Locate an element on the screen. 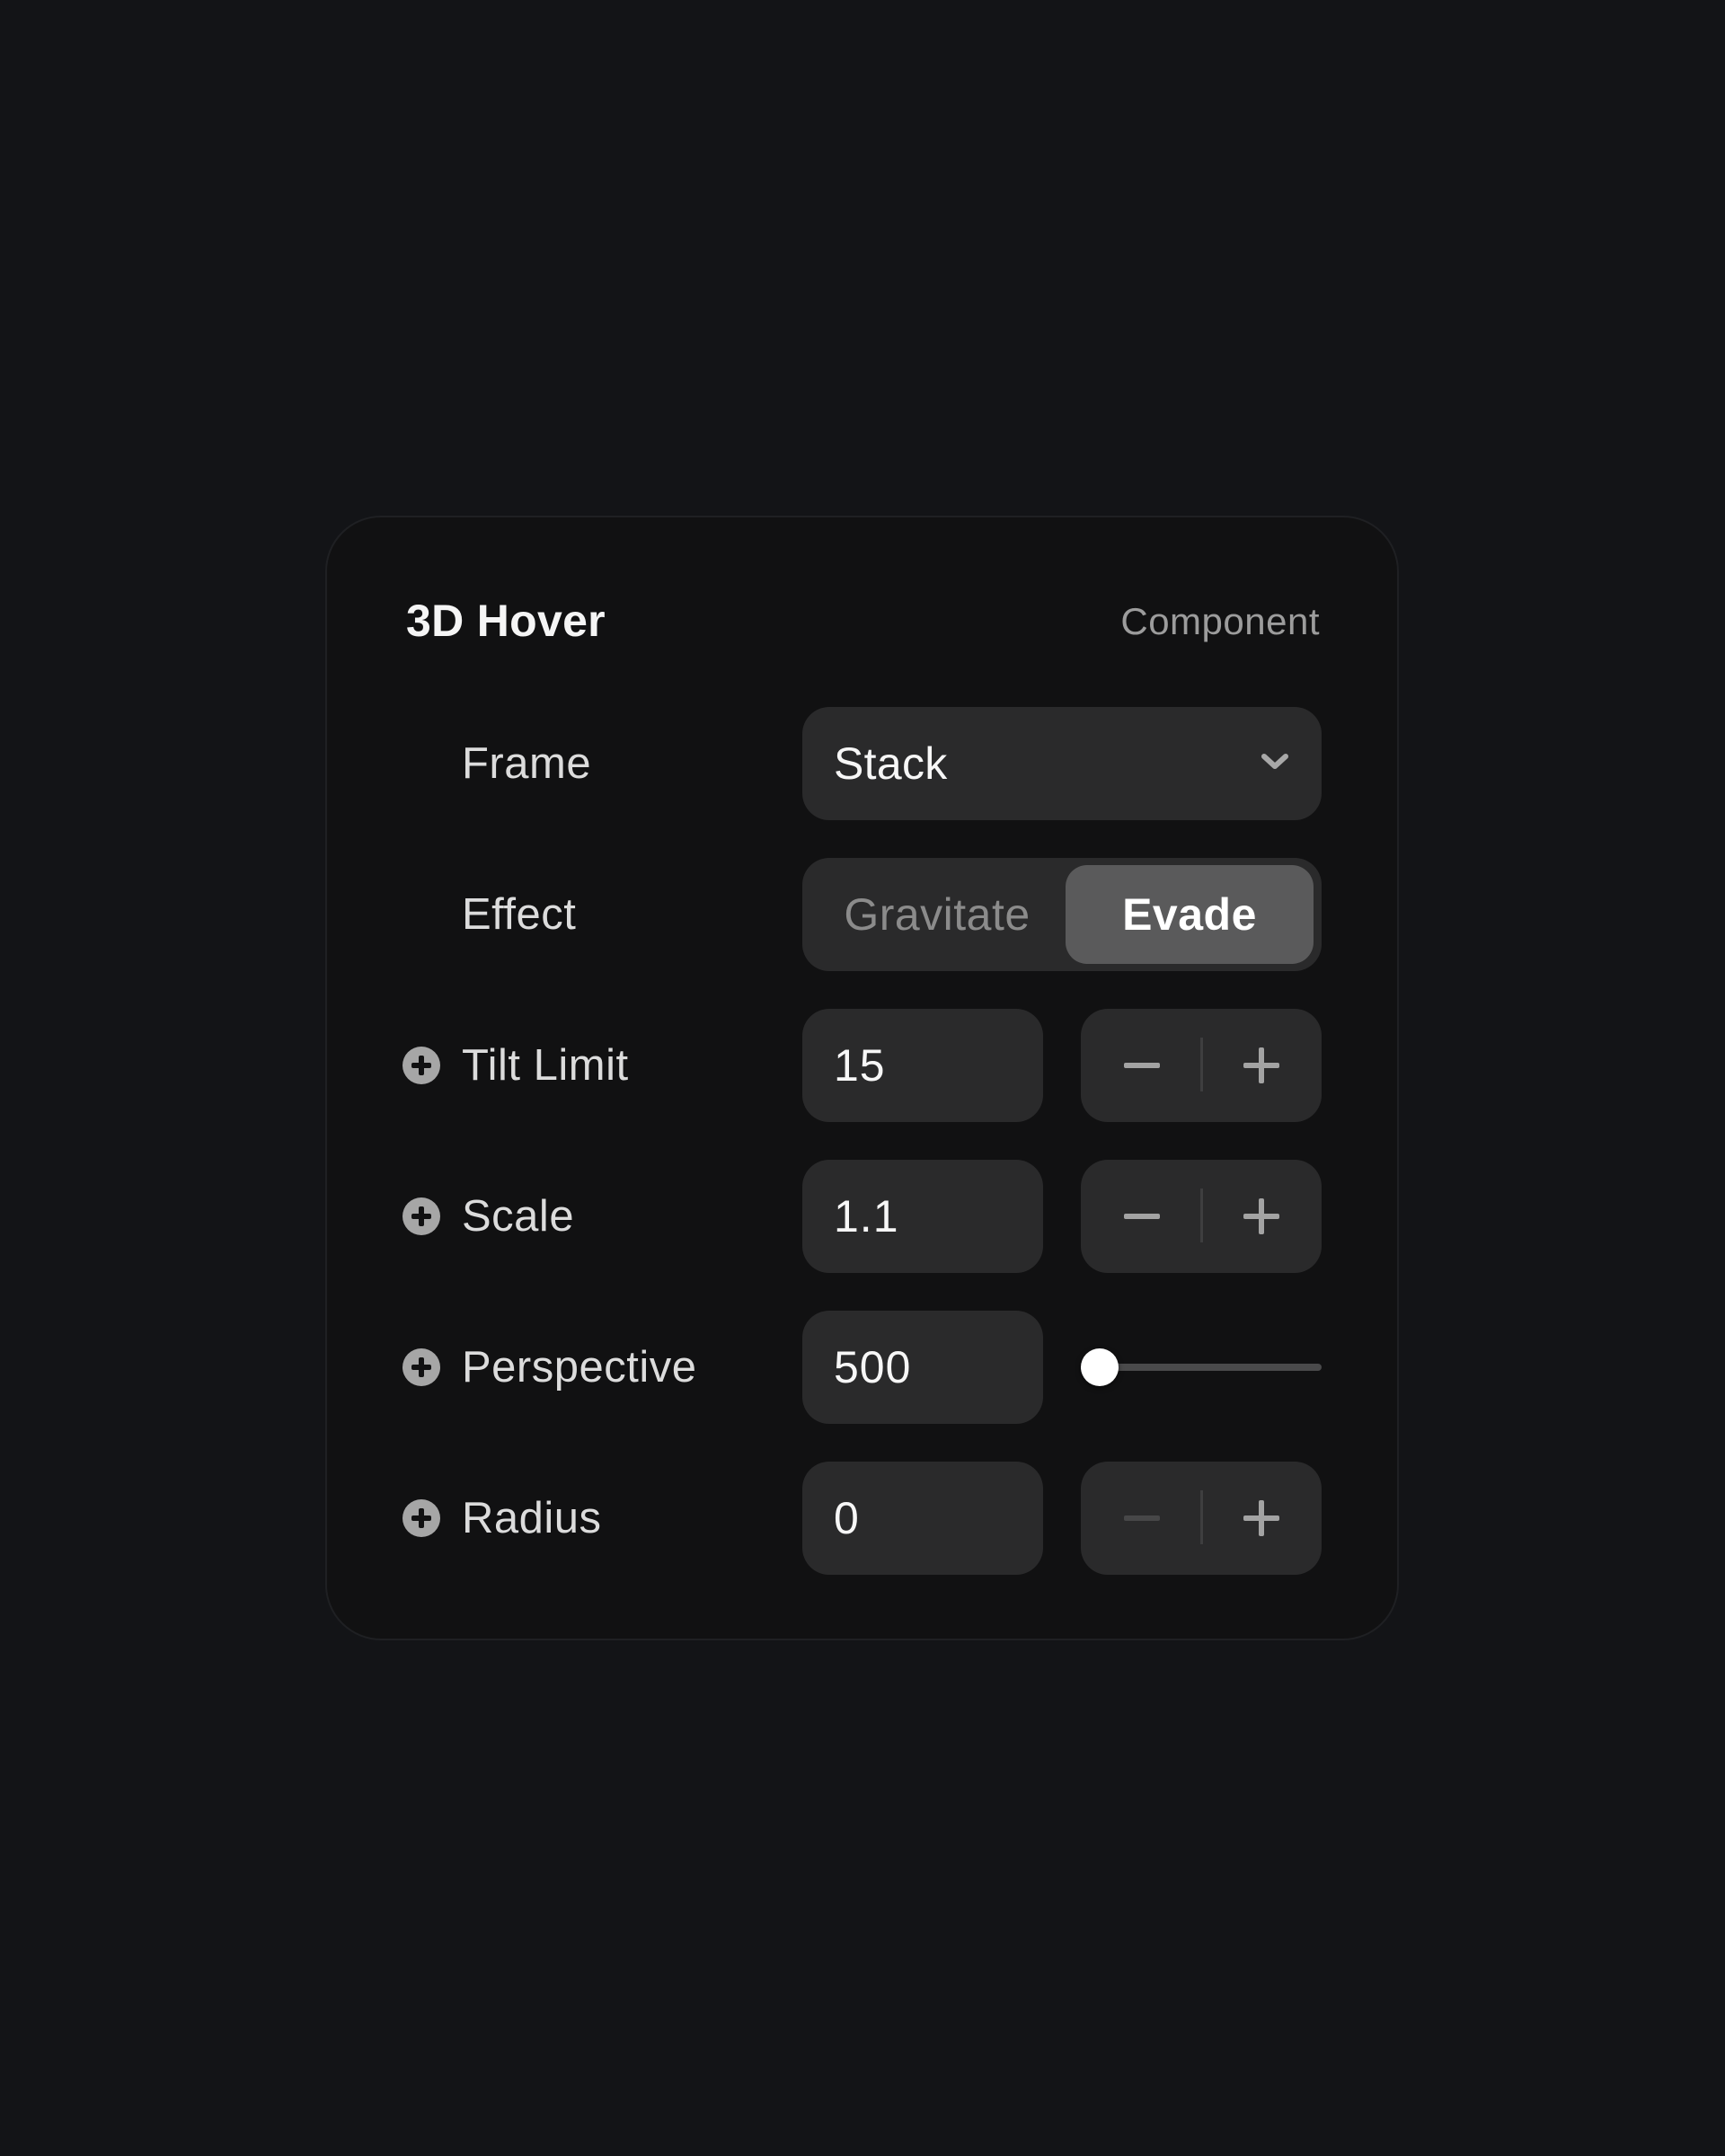 The width and height of the screenshot is (1725, 2156). frame-row: Frame Stack is located at coordinates (862, 763).